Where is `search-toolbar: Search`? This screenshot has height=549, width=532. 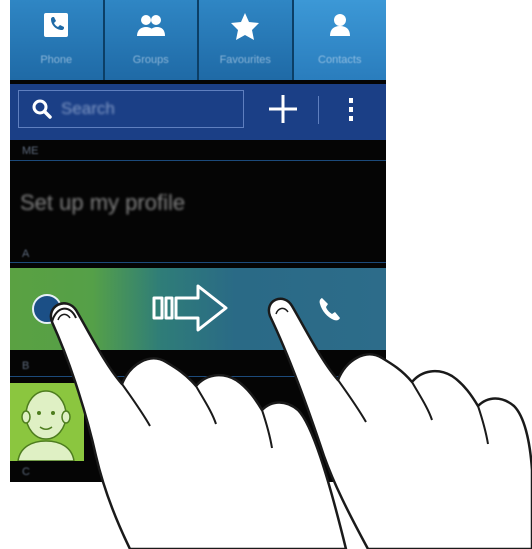
search-toolbar: Search is located at coordinates (198, 112).